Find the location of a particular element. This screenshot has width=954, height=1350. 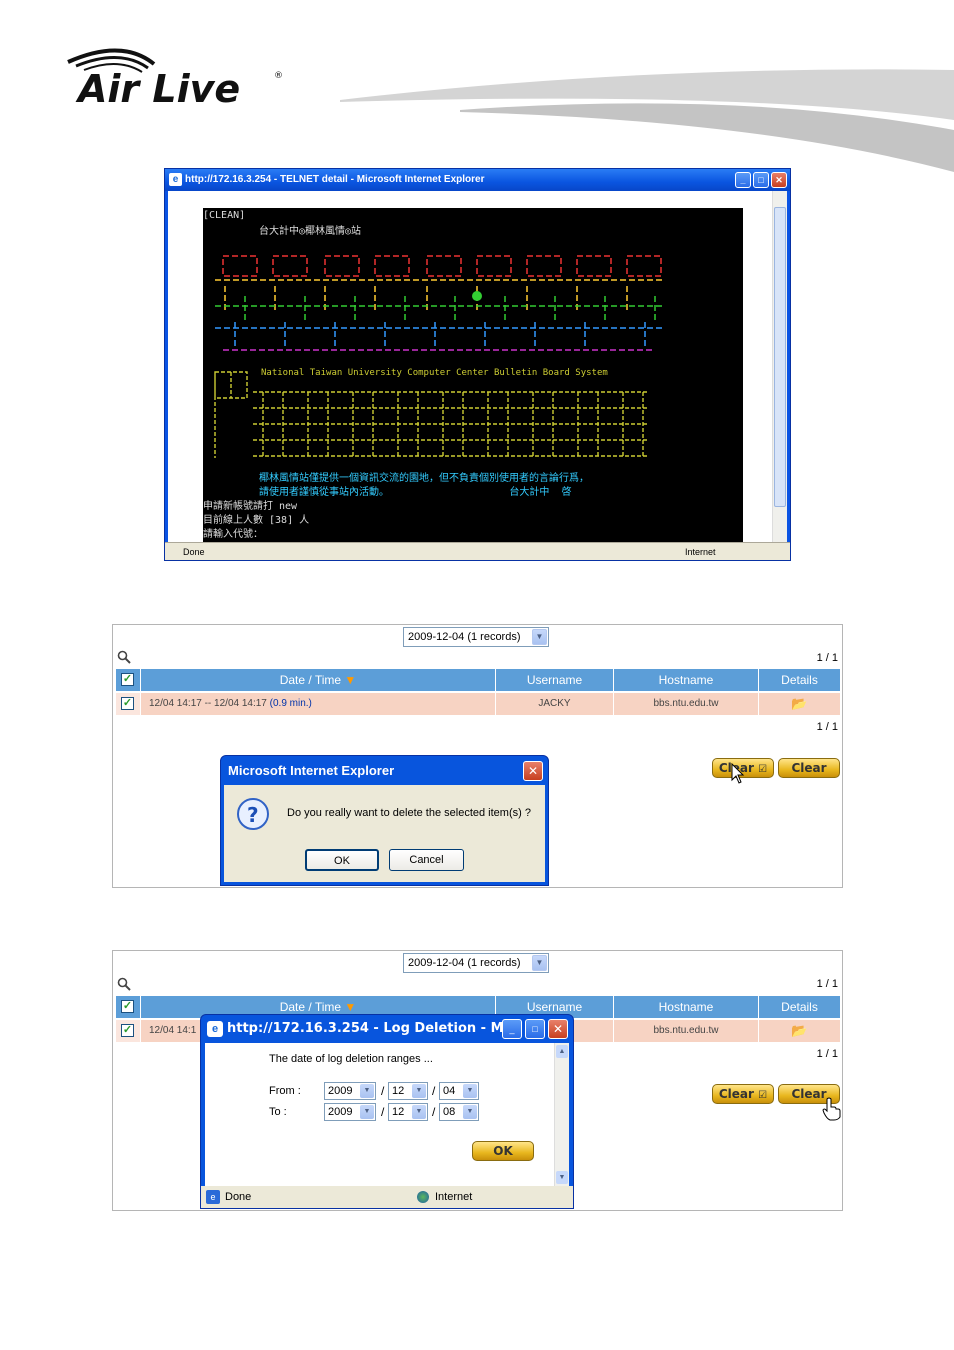

from-month-select: 12 ▼ is located at coordinates (408, 1091).